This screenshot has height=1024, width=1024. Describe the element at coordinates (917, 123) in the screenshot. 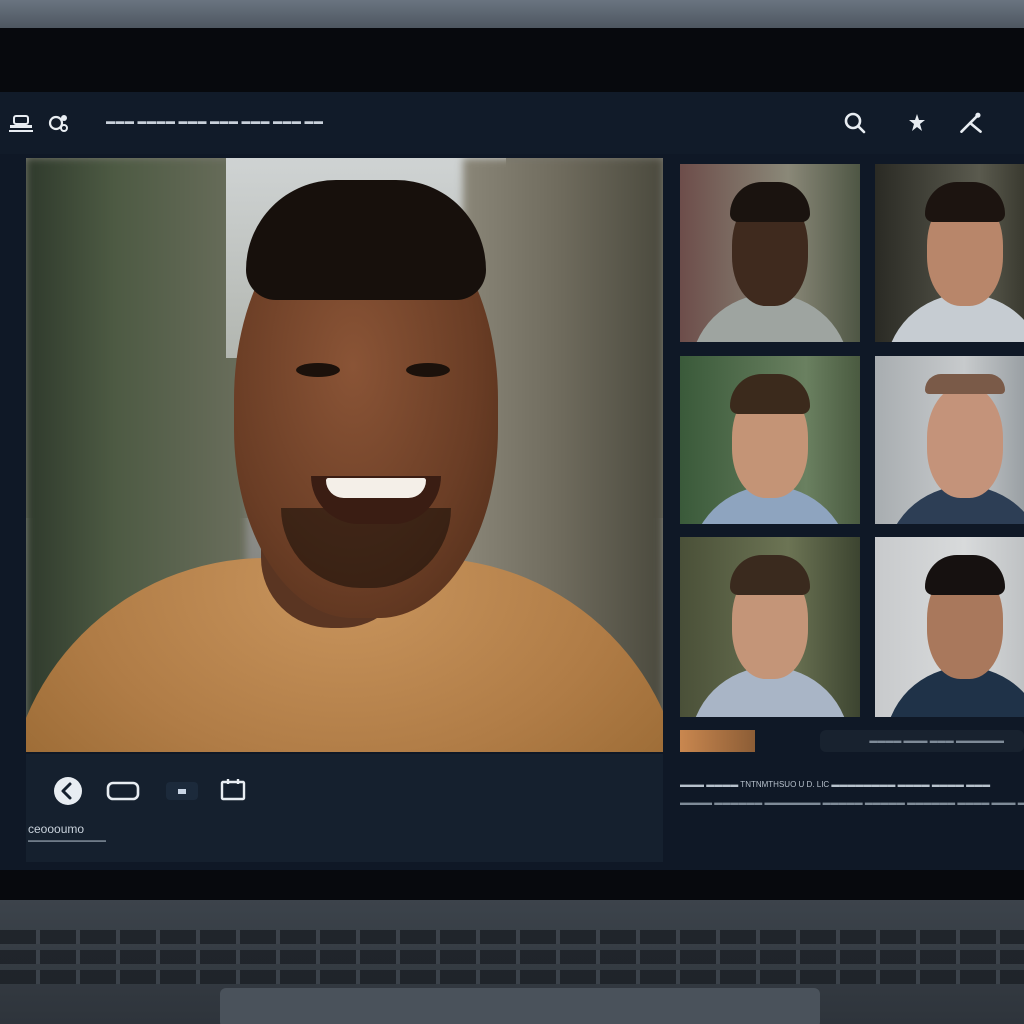

I see `pin-icon` at that location.